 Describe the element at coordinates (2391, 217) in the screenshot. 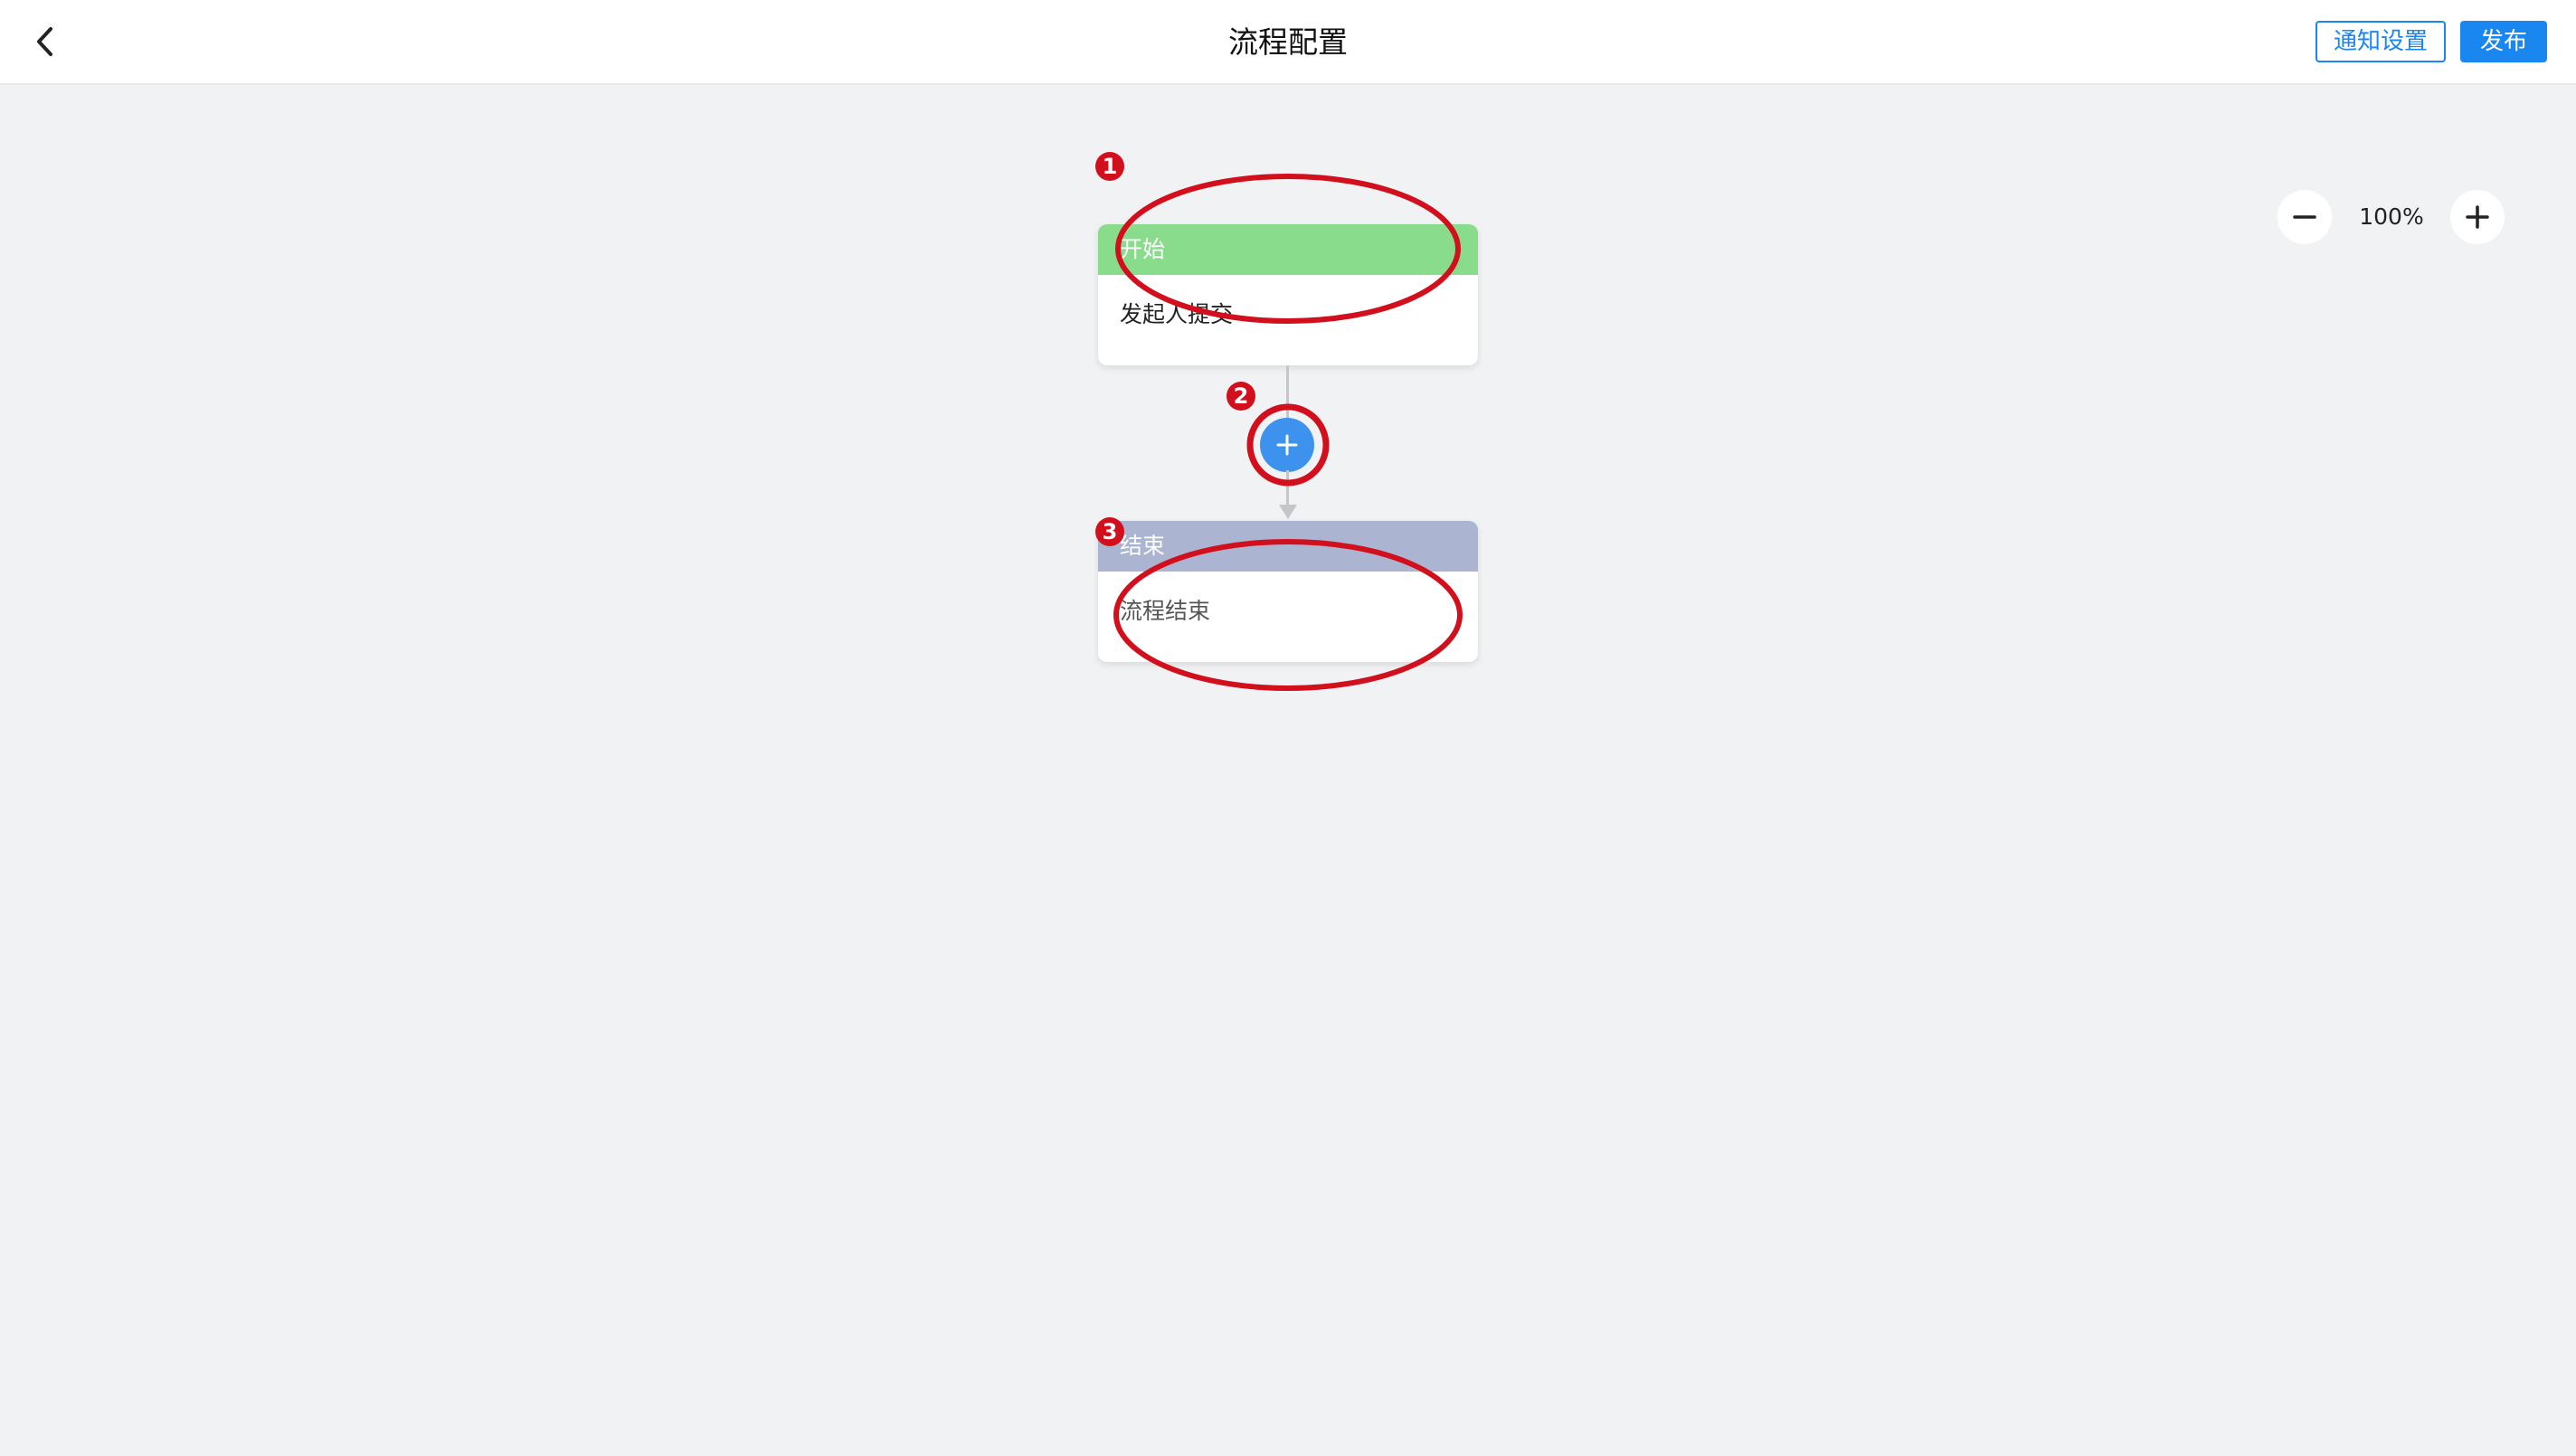

I see `zoom-level: 100%` at that location.